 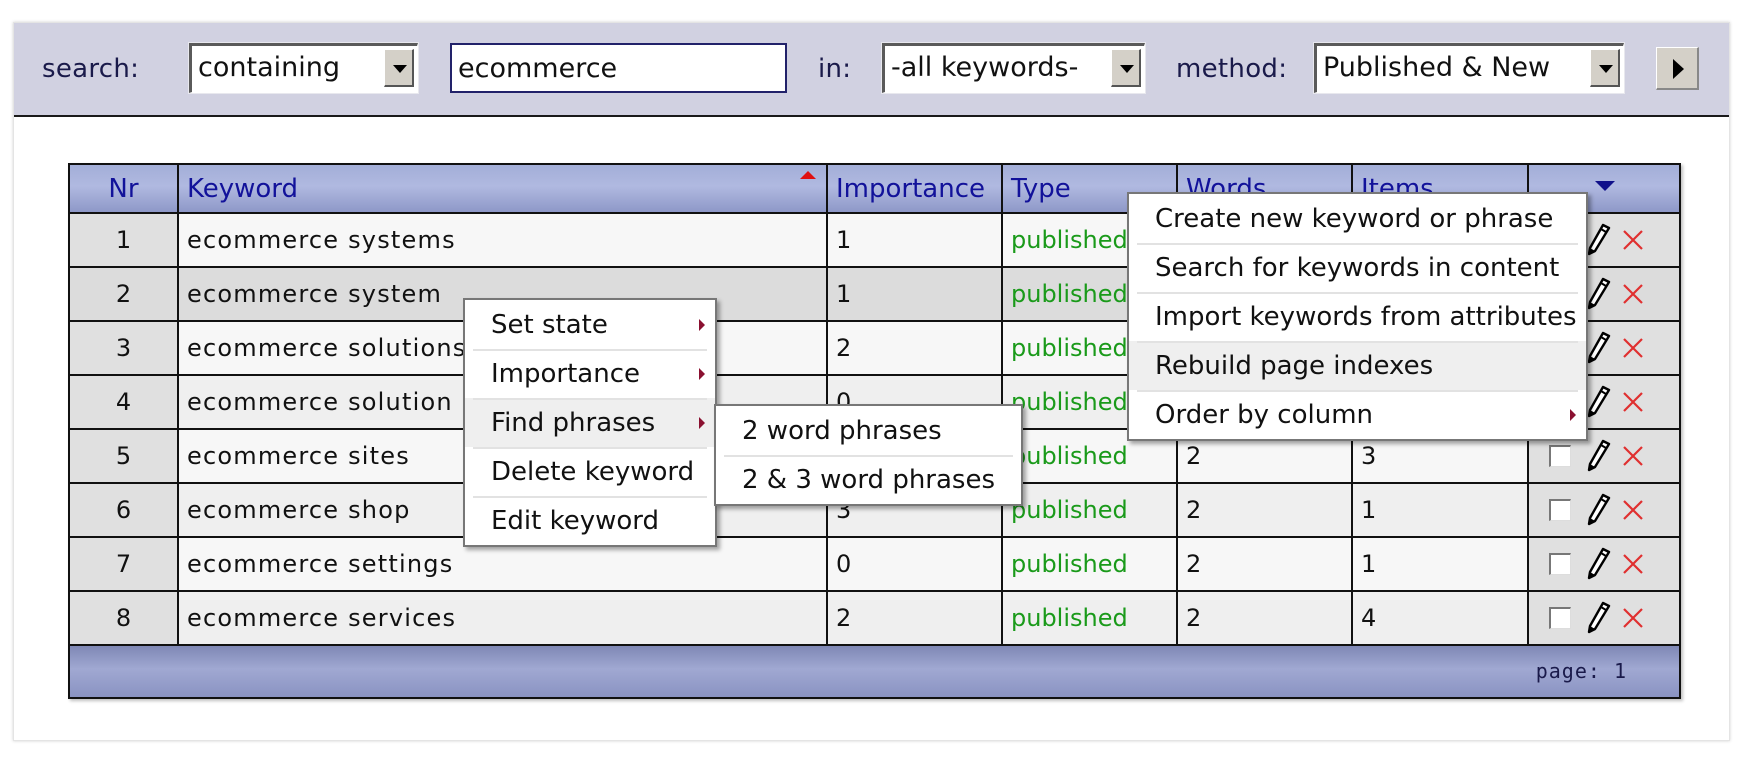 What do you see at coordinates (573, 422) in the screenshot?
I see `menu-item-label: Find phrases` at bounding box center [573, 422].